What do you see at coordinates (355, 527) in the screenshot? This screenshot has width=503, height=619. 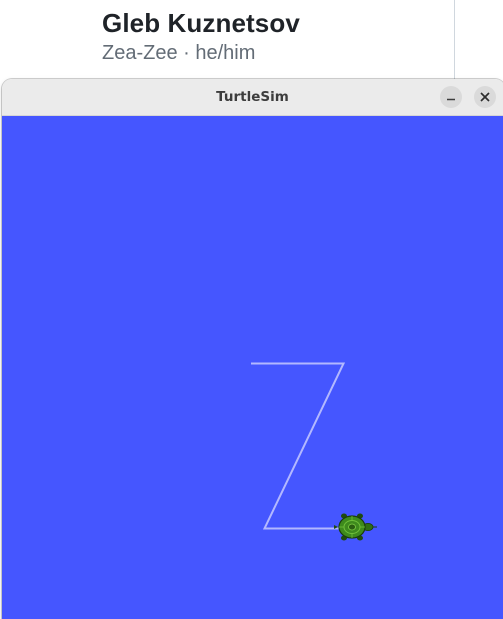 I see `turtle-icon` at bounding box center [355, 527].